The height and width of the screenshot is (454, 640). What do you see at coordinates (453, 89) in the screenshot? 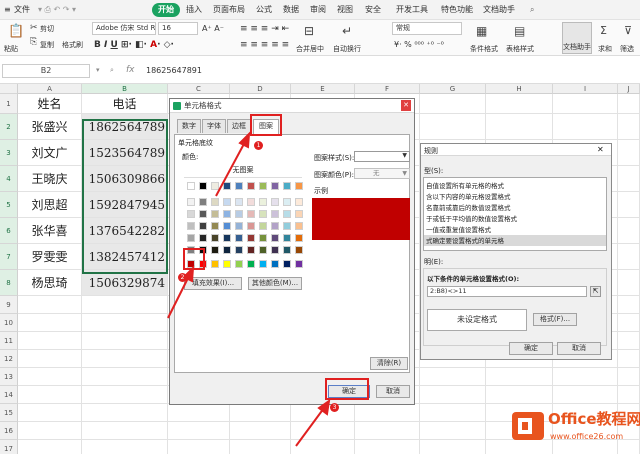
I see `column-header: G` at bounding box center [453, 89].